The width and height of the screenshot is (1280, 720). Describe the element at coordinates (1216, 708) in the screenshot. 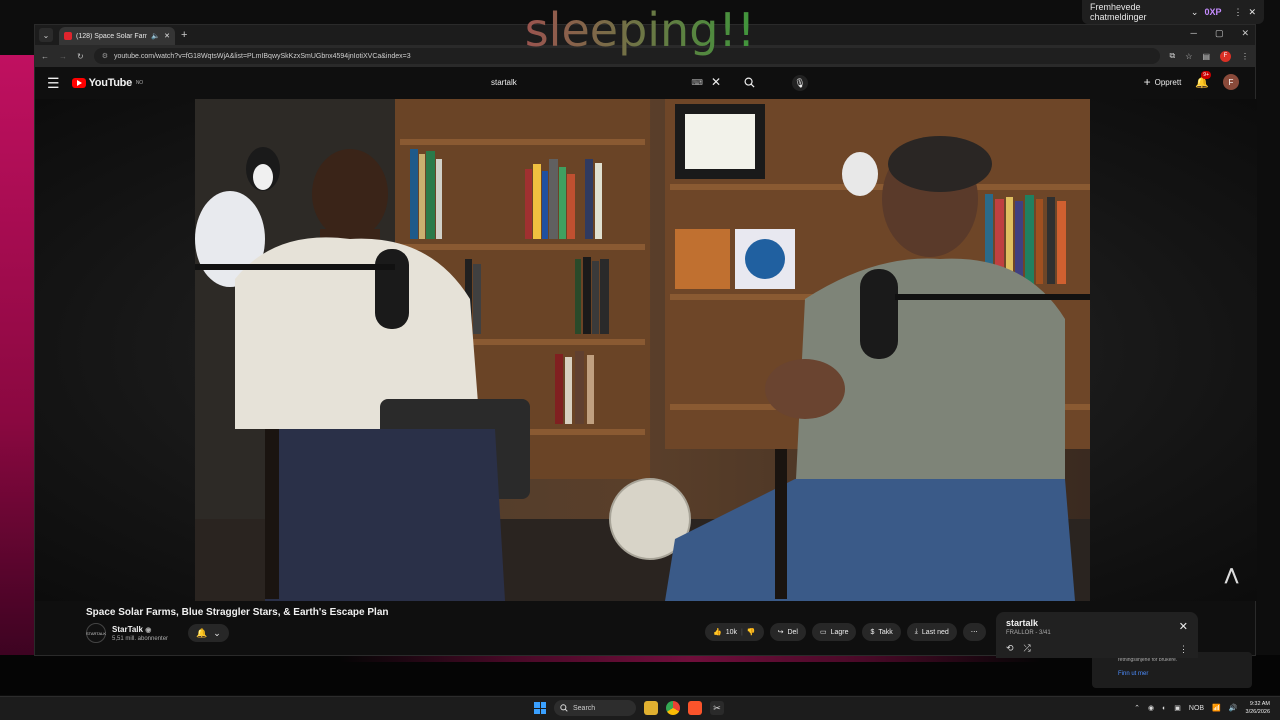

I see `network-icon: 📶` at that location.